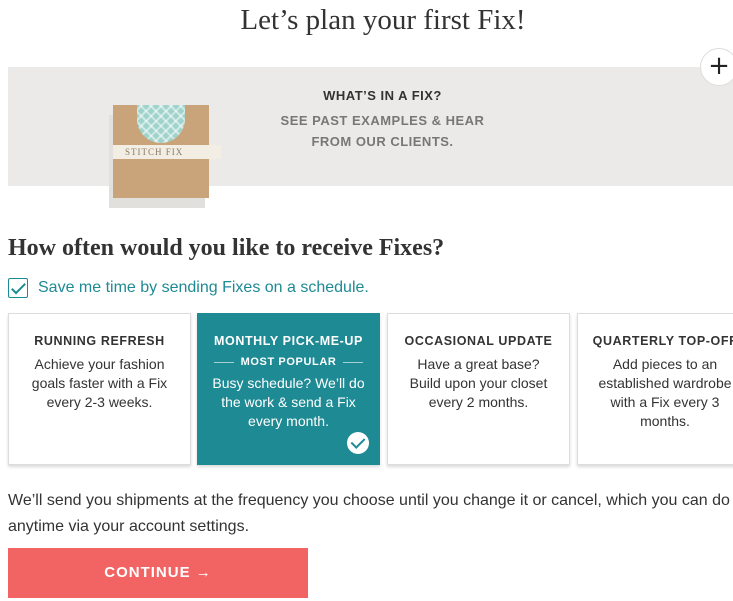 Image resolution: width=733 pixels, height=601 pixels. Describe the element at coordinates (158, 573) in the screenshot. I see `continue-button: CONTINUE →` at that location.